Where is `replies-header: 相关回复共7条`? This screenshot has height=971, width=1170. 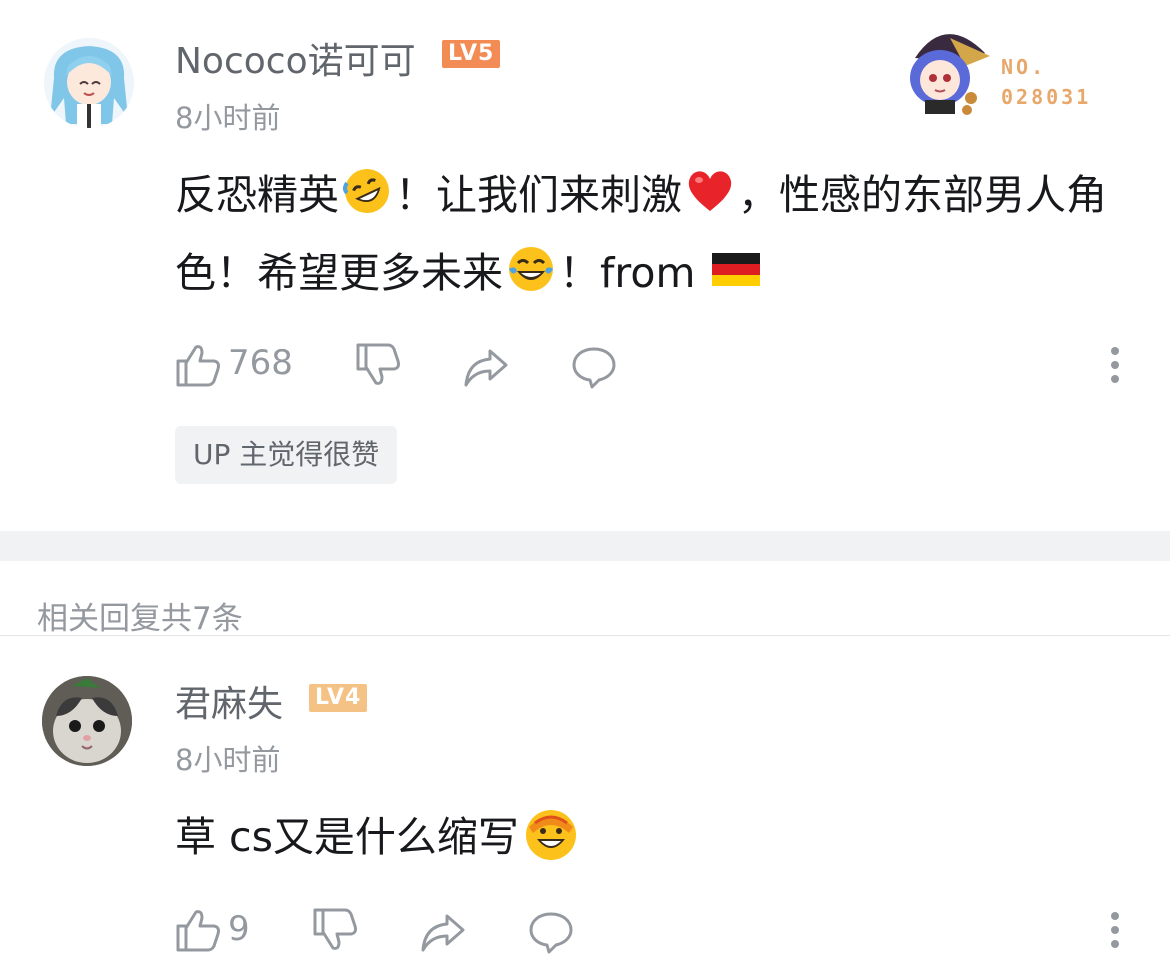
replies-header: 相关回复共7条 is located at coordinates (140, 619).